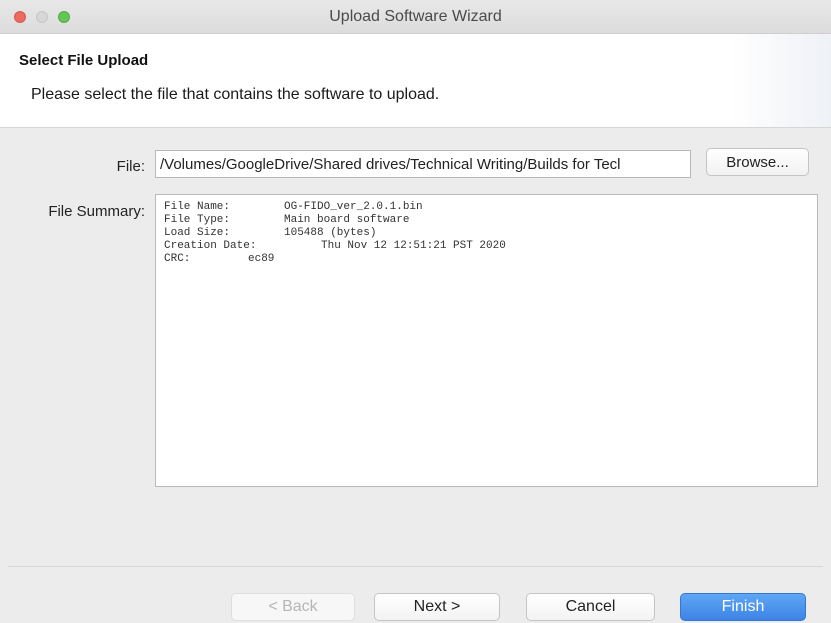  I want to click on summary-value: Main board software, so click(347, 220).